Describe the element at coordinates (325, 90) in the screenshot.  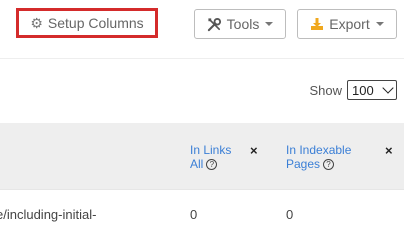
I see `show-label: Show` at that location.